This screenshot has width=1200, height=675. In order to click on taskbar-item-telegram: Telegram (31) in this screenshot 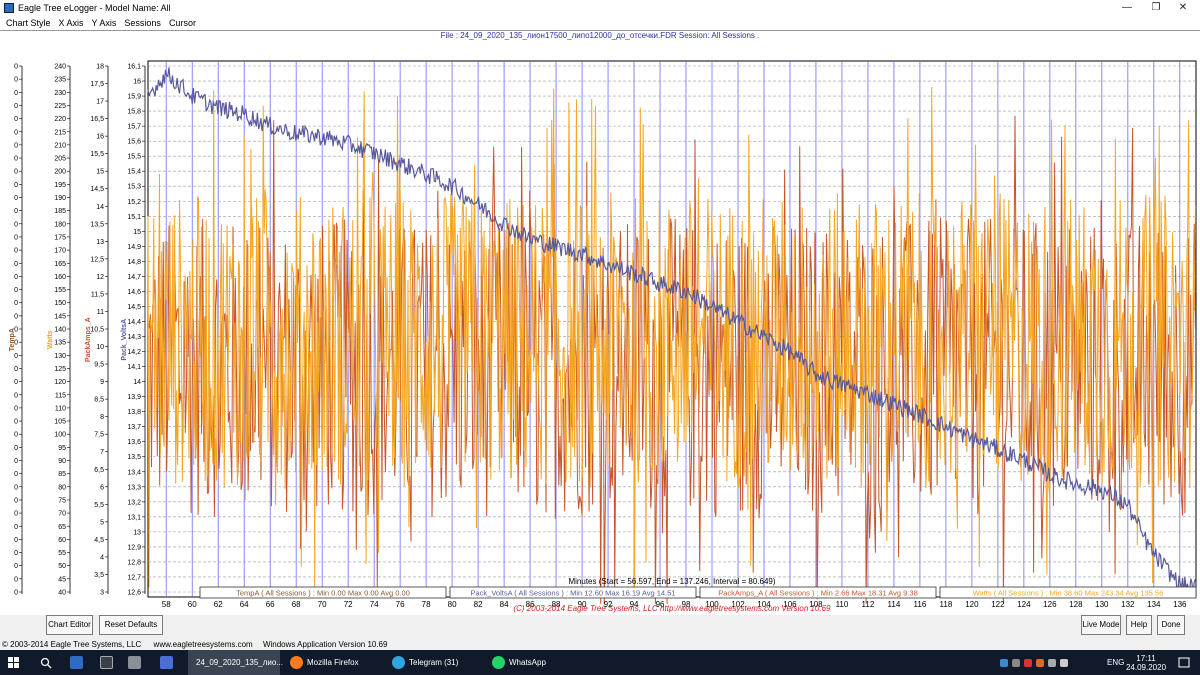, I will do `click(425, 662)`.